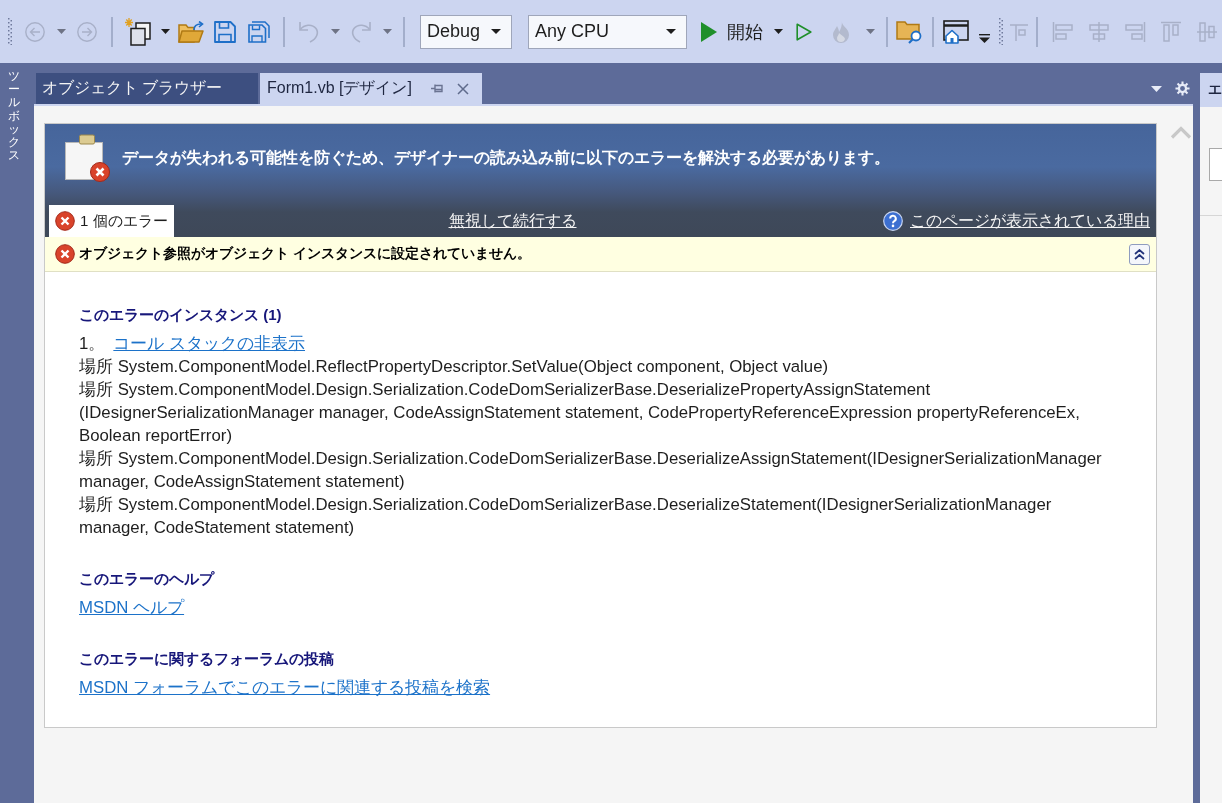 This screenshot has width=1222, height=803. Describe the element at coordinates (285, 687) in the screenshot. I see `help-link: MSDN フォーラムでこのエラーに関連する投稿を検索` at that location.